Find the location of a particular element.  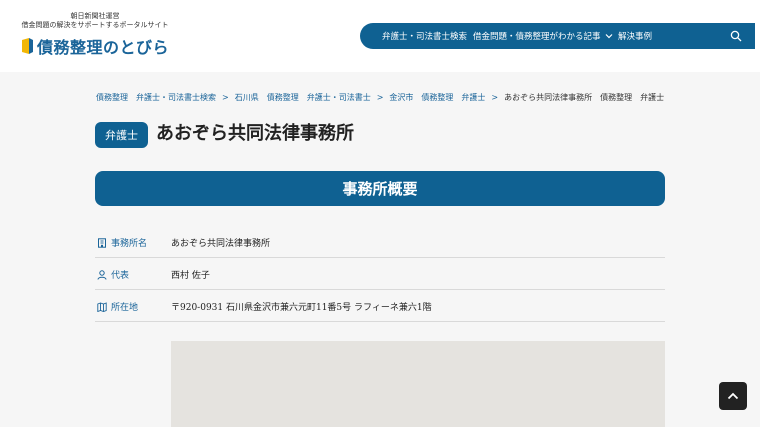

nav-articles: 借金問題・債務整理がわかる記事 is located at coordinates (543, 36).